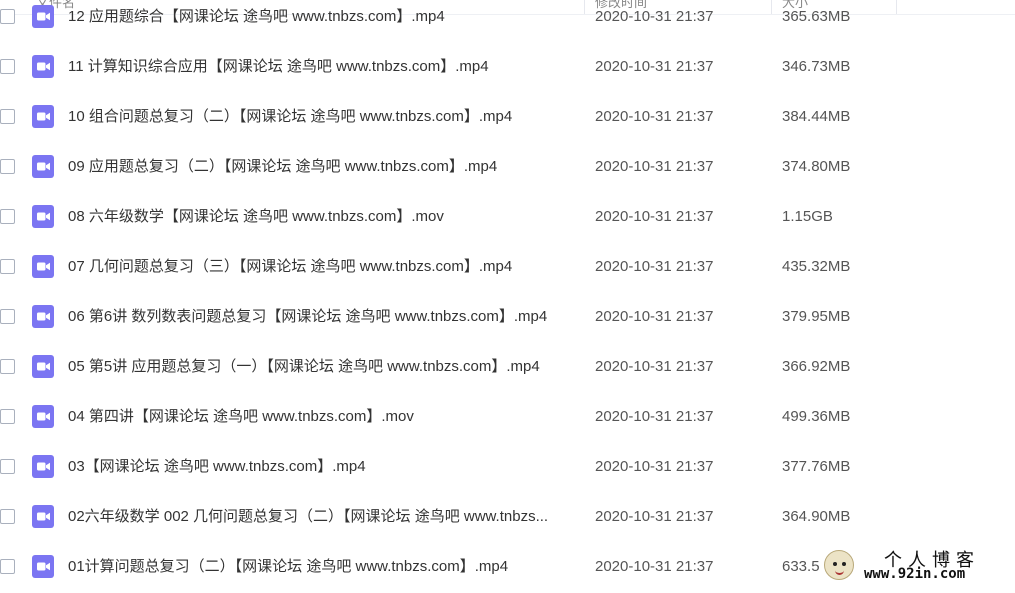 The width and height of the screenshot is (1015, 593). Describe the element at coordinates (323, 17) in the screenshot. I see `file-name: 12 应用题综合【网课论坛 途鸟吧 www.tnbzs.com】.mp4` at that location.